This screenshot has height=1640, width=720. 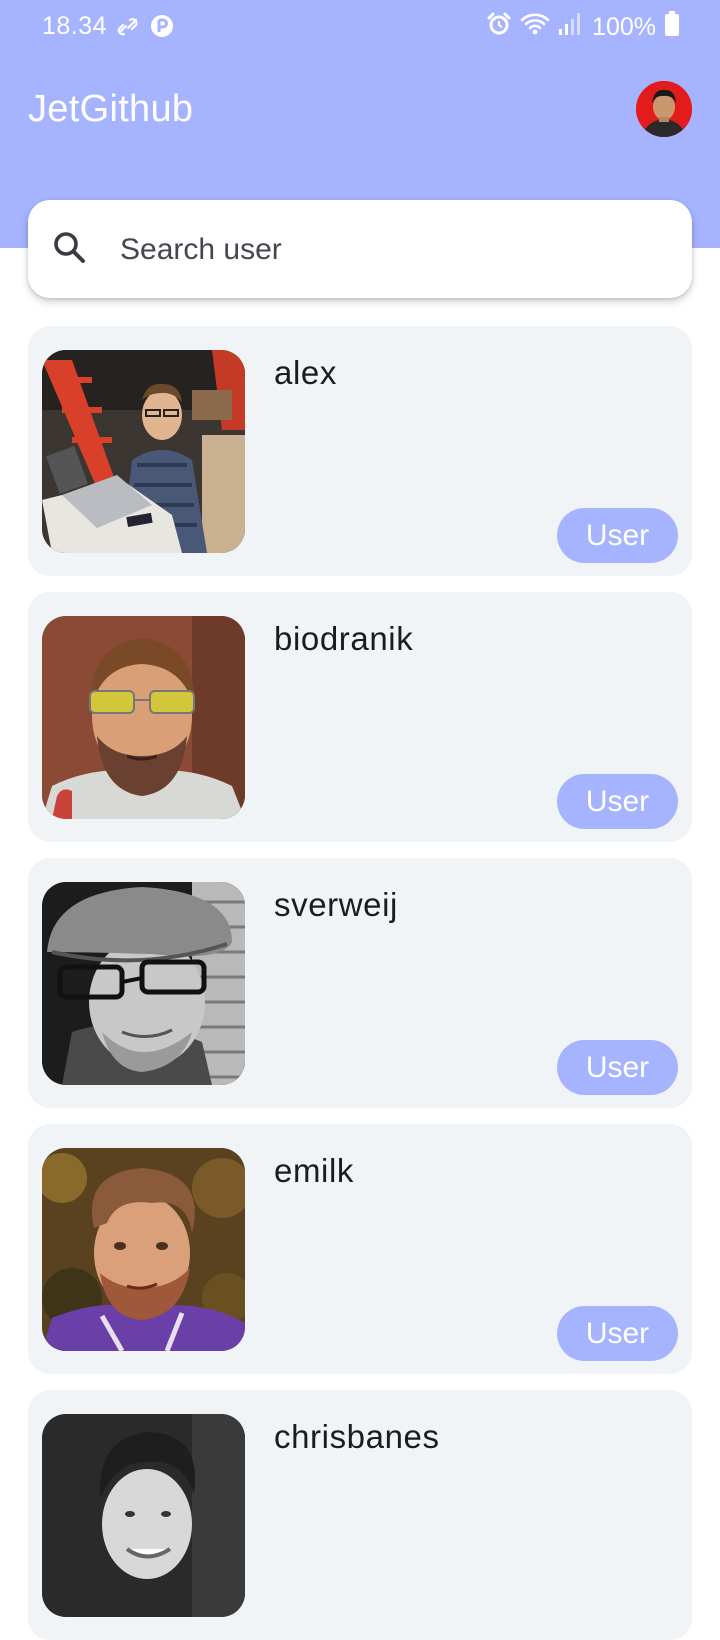 What do you see at coordinates (129, 29) in the screenshot?
I see `link-icon` at bounding box center [129, 29].